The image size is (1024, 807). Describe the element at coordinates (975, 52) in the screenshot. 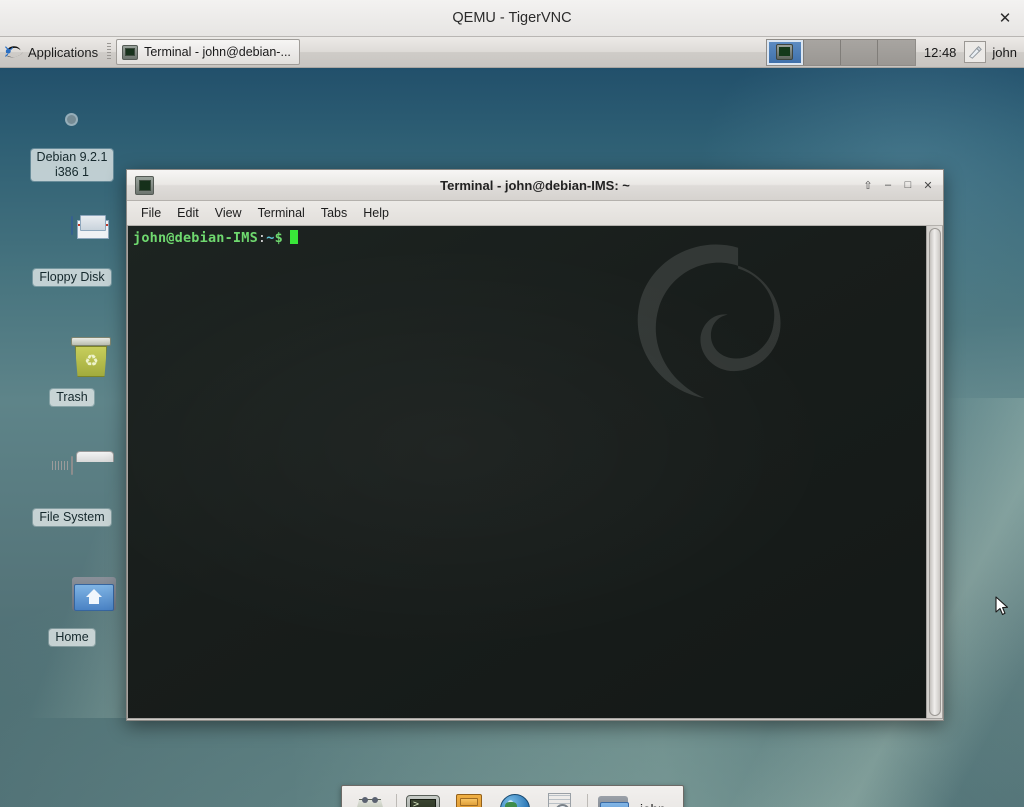

I see `notification-icon` at that location.